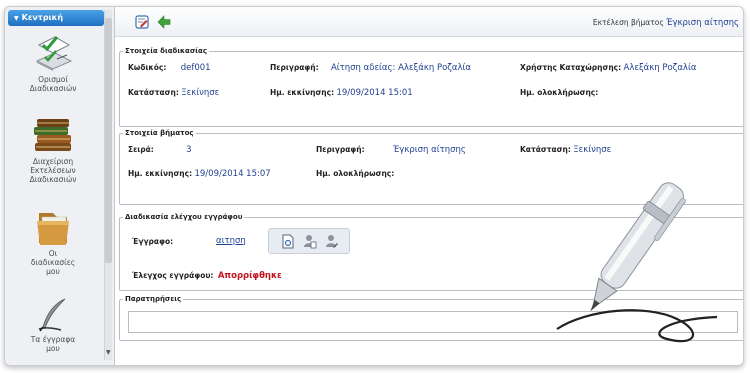 This screenshot has height=373, width=750. Describe the element at coordinates (660, 68) in the screenshot. I see `registered-by-user: Αλεξάκη Ροζαλία` at that location.